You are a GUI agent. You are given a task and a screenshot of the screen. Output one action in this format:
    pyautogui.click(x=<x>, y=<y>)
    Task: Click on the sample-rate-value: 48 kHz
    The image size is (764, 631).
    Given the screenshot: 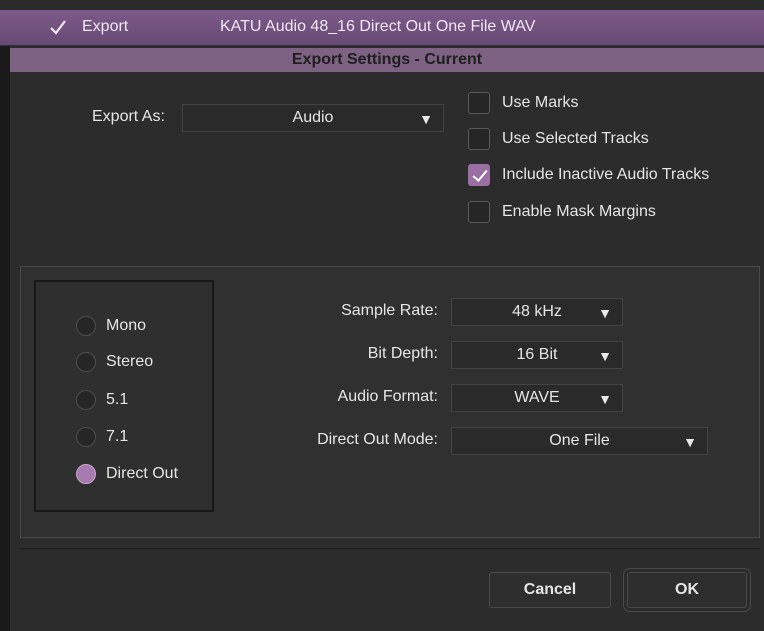 What is the action you would take?
    pyautogui.click(x=537, y=311)
    